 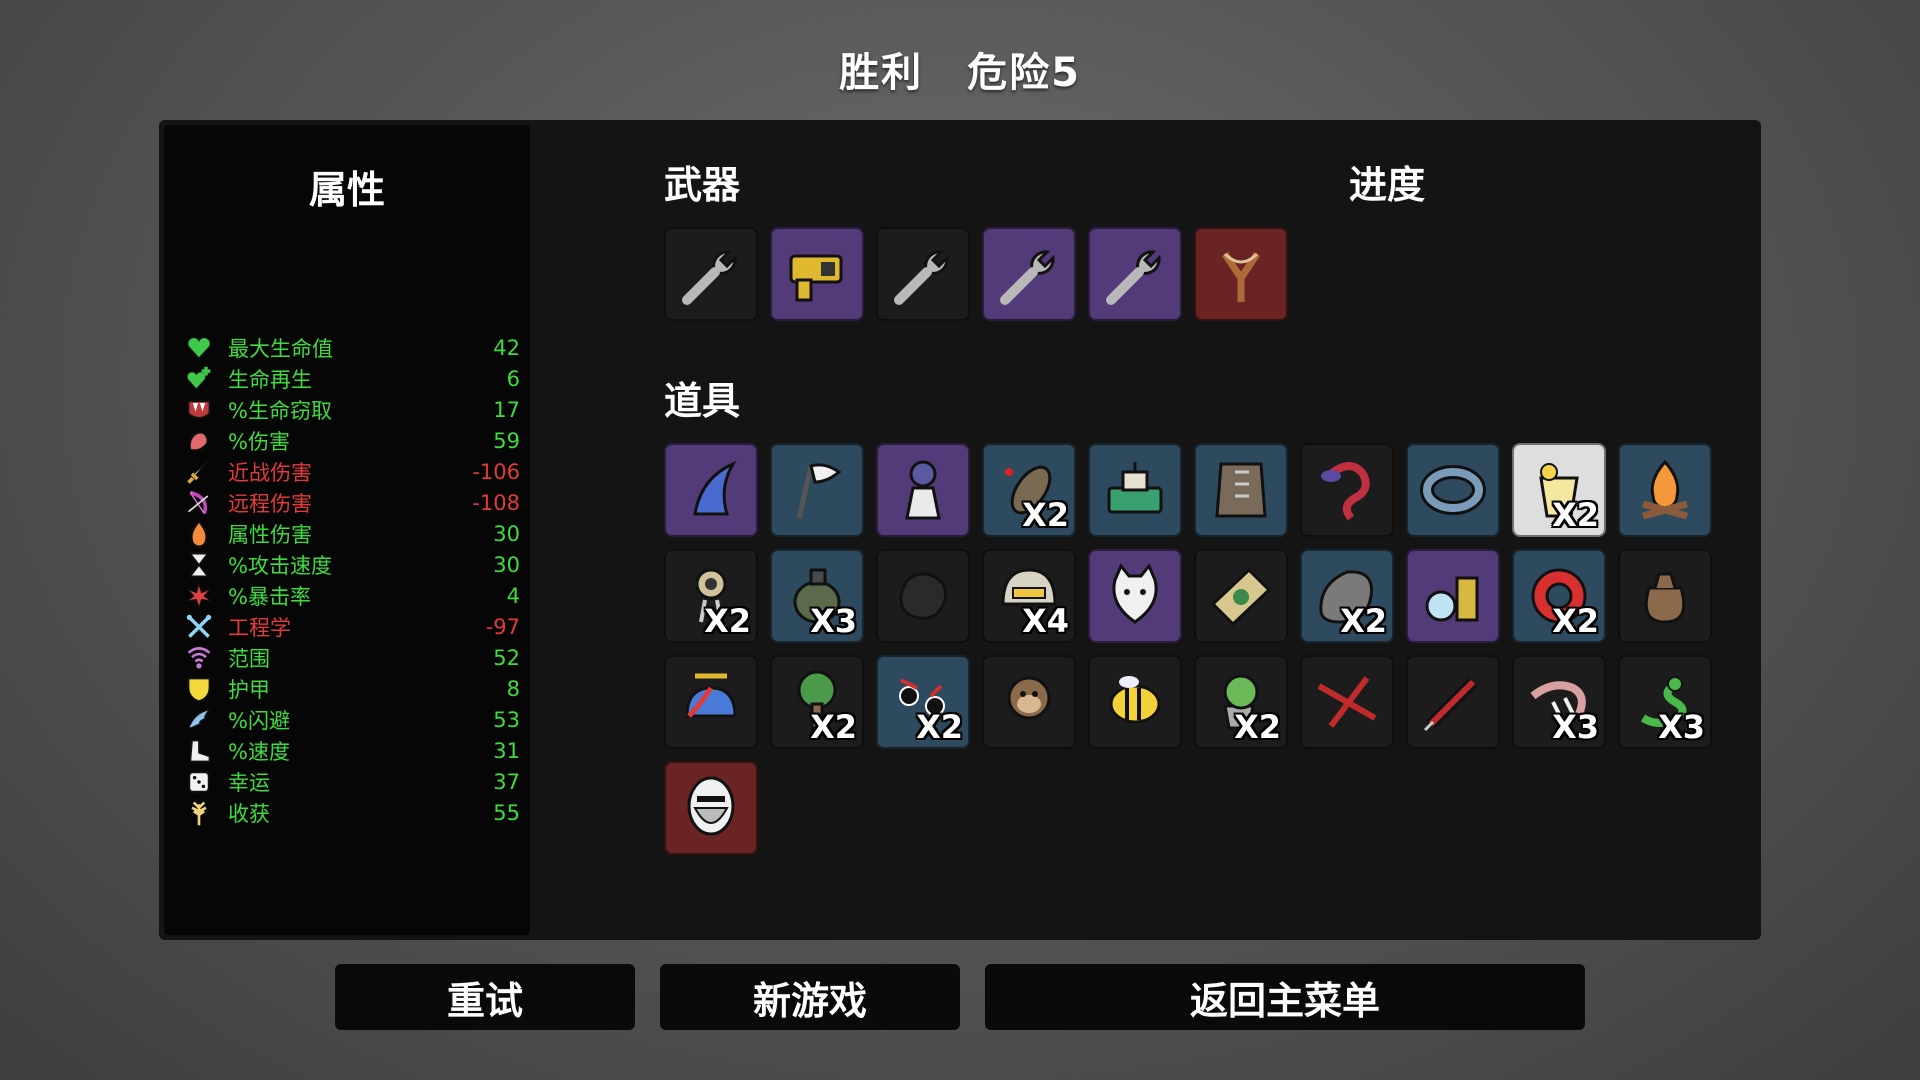 What do you see at coordinates (352, 719) in the screenshot?
I see `stat-row: %闪避 53` at bounding box center [352, 719].